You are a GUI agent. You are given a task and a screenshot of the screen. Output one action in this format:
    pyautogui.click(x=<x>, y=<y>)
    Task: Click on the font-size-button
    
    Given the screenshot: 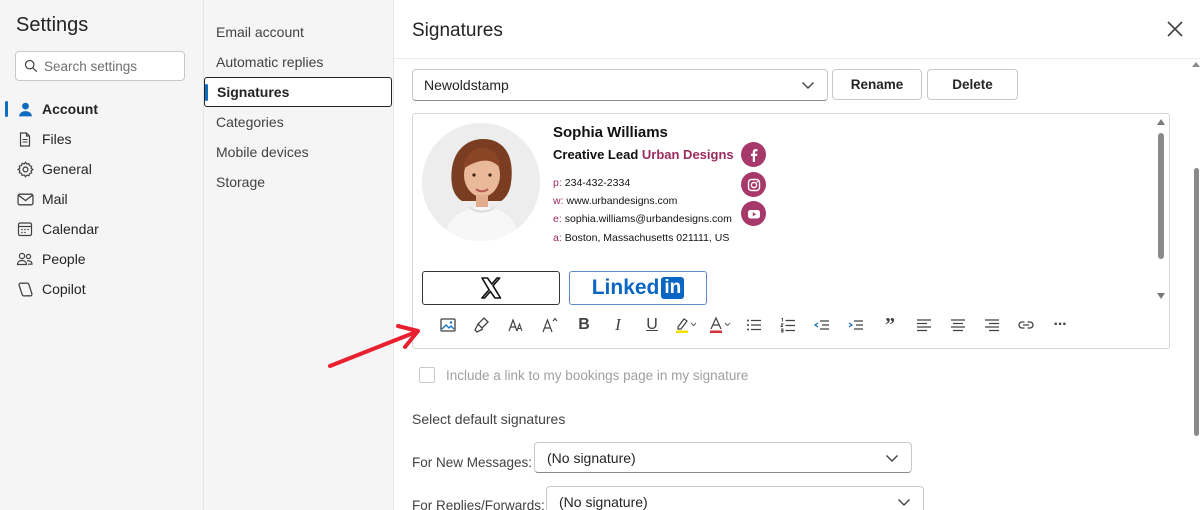 What is the action you would take?
    pyautogui.click(x=516, y=325)
    